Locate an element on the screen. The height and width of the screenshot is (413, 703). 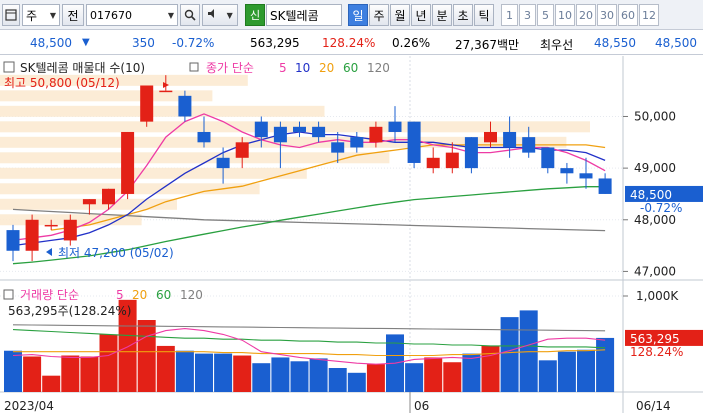
date-axis-label-start: 2023/04 is located at coordinates (29, 406).